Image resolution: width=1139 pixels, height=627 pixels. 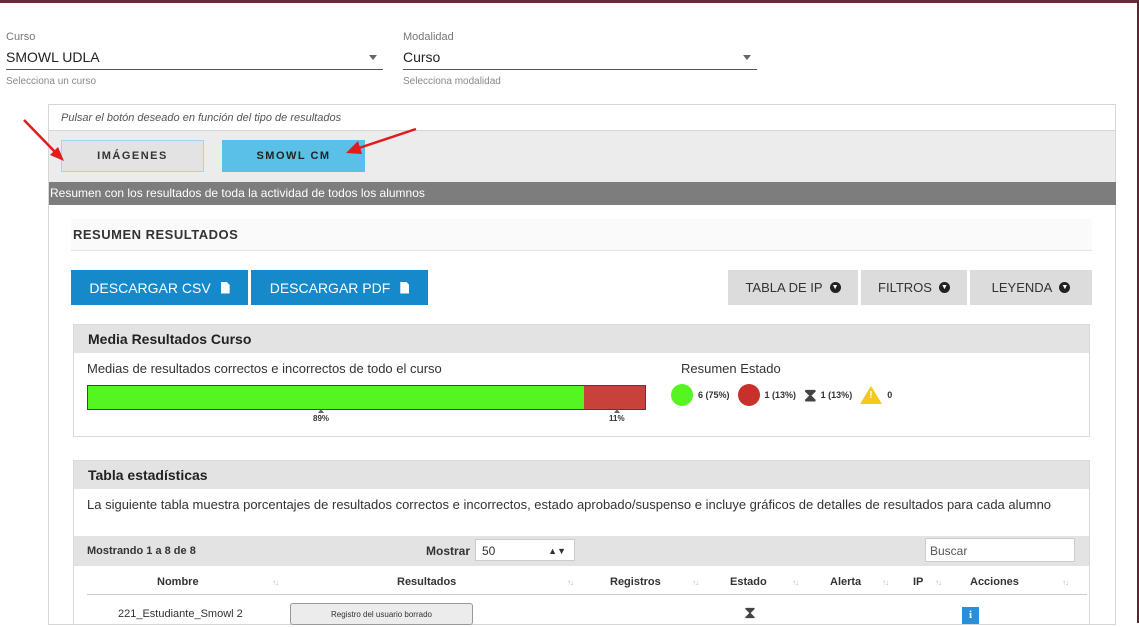 I want to click on download-pdf-button: DESCARGAR PDF, so click(x=339, y=287).